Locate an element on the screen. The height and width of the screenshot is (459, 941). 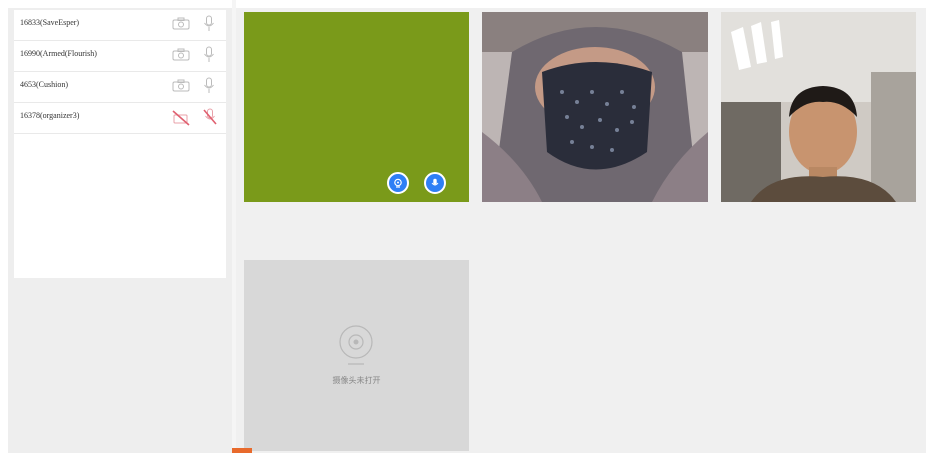
participant-name: 4653(Cushion) is located at coordinates (44, 84).